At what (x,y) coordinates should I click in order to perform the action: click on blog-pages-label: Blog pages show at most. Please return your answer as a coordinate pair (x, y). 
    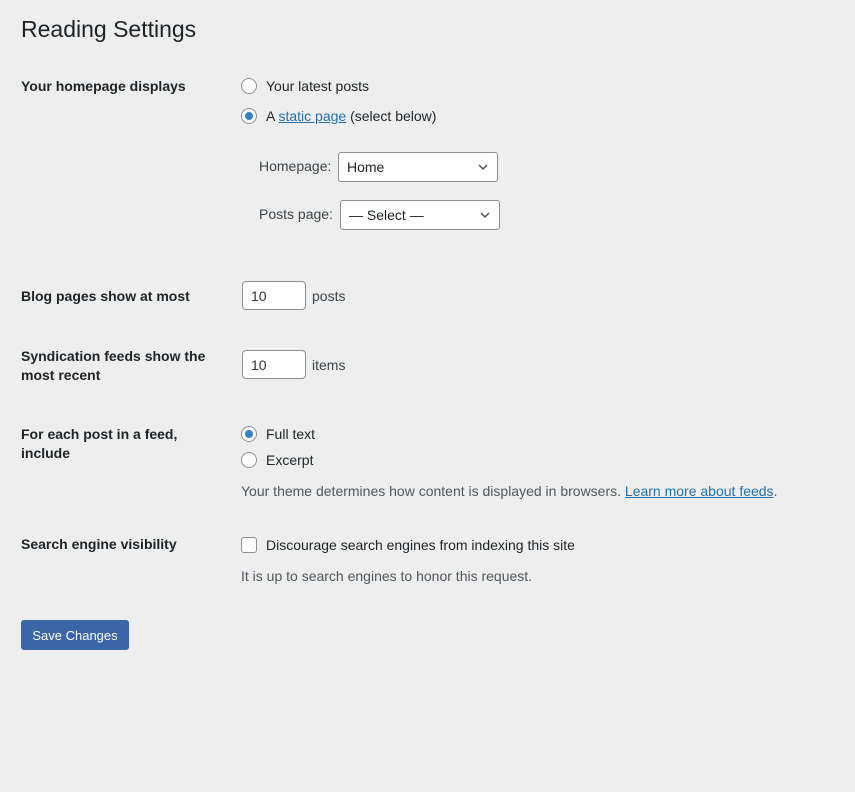
    Looking at the image, I should click on (105, 296).